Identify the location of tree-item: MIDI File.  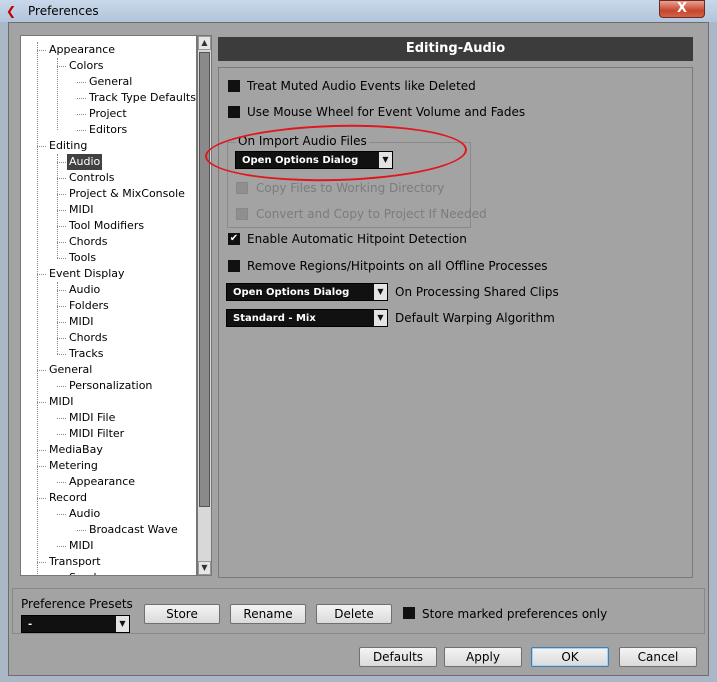
(92, 418).